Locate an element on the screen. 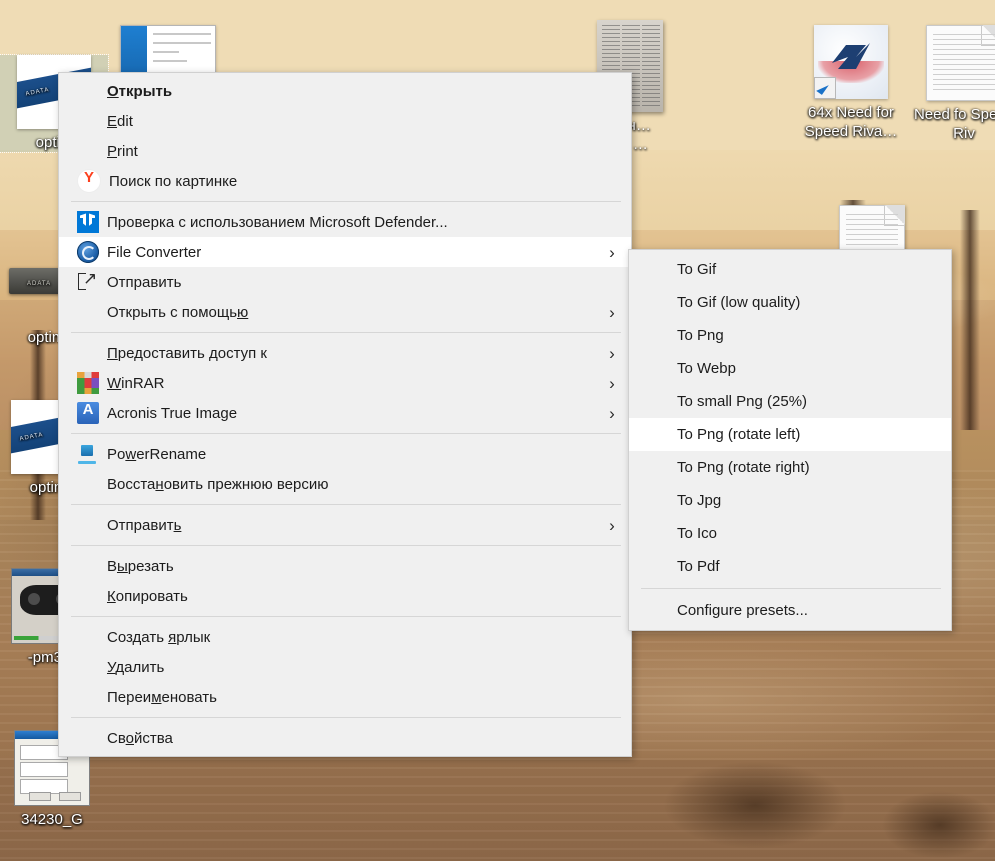  menu-item-label: To Ico is located at coordinates (697, 533).